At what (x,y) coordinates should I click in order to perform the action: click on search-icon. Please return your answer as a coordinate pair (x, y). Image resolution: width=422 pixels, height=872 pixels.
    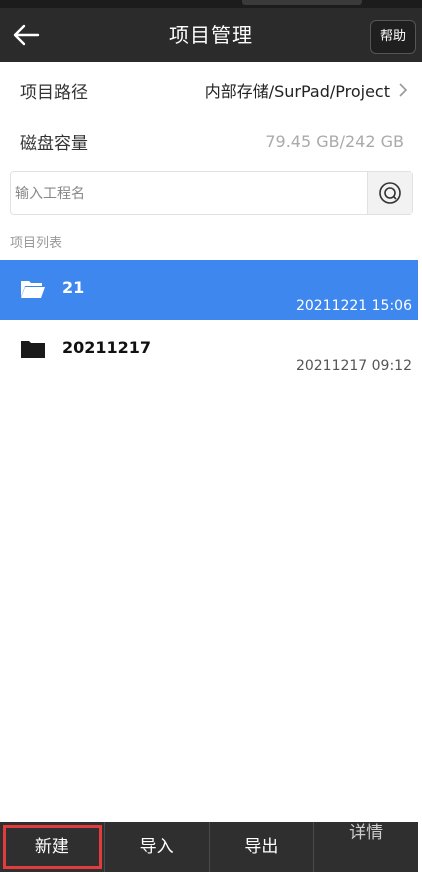
    Looking at the image, I should click on (390, 193).